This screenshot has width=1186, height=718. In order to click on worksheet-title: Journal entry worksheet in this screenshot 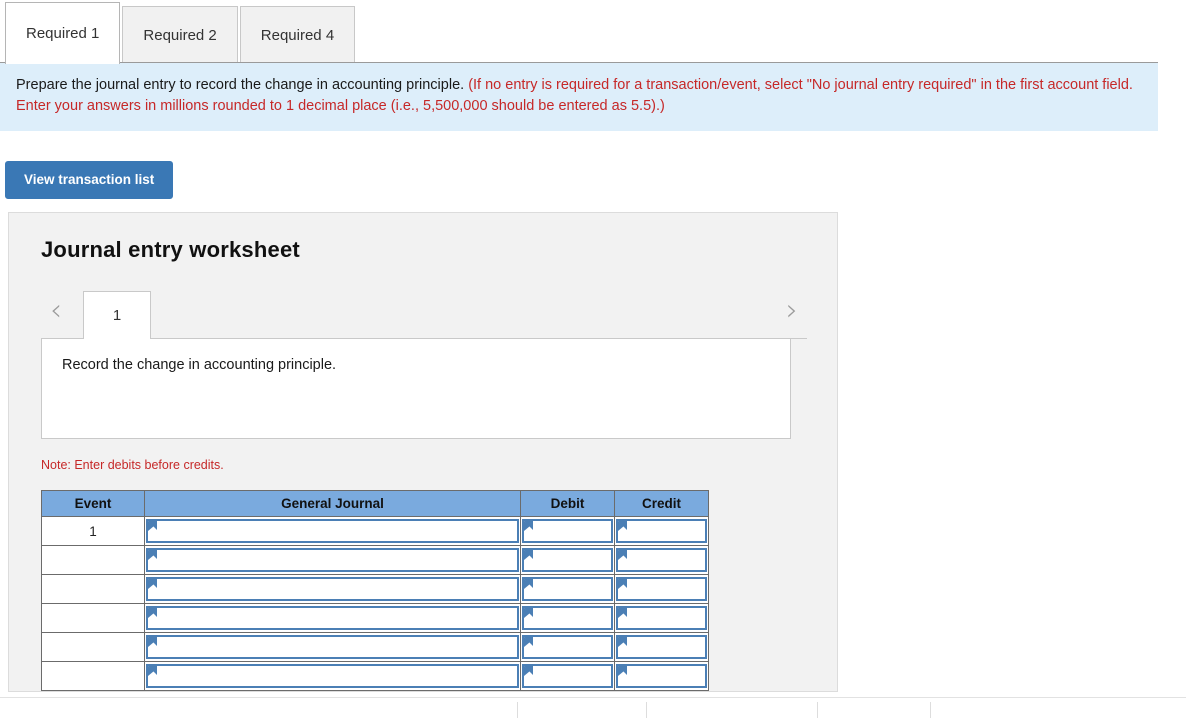, I will do `click(170, 249)`.